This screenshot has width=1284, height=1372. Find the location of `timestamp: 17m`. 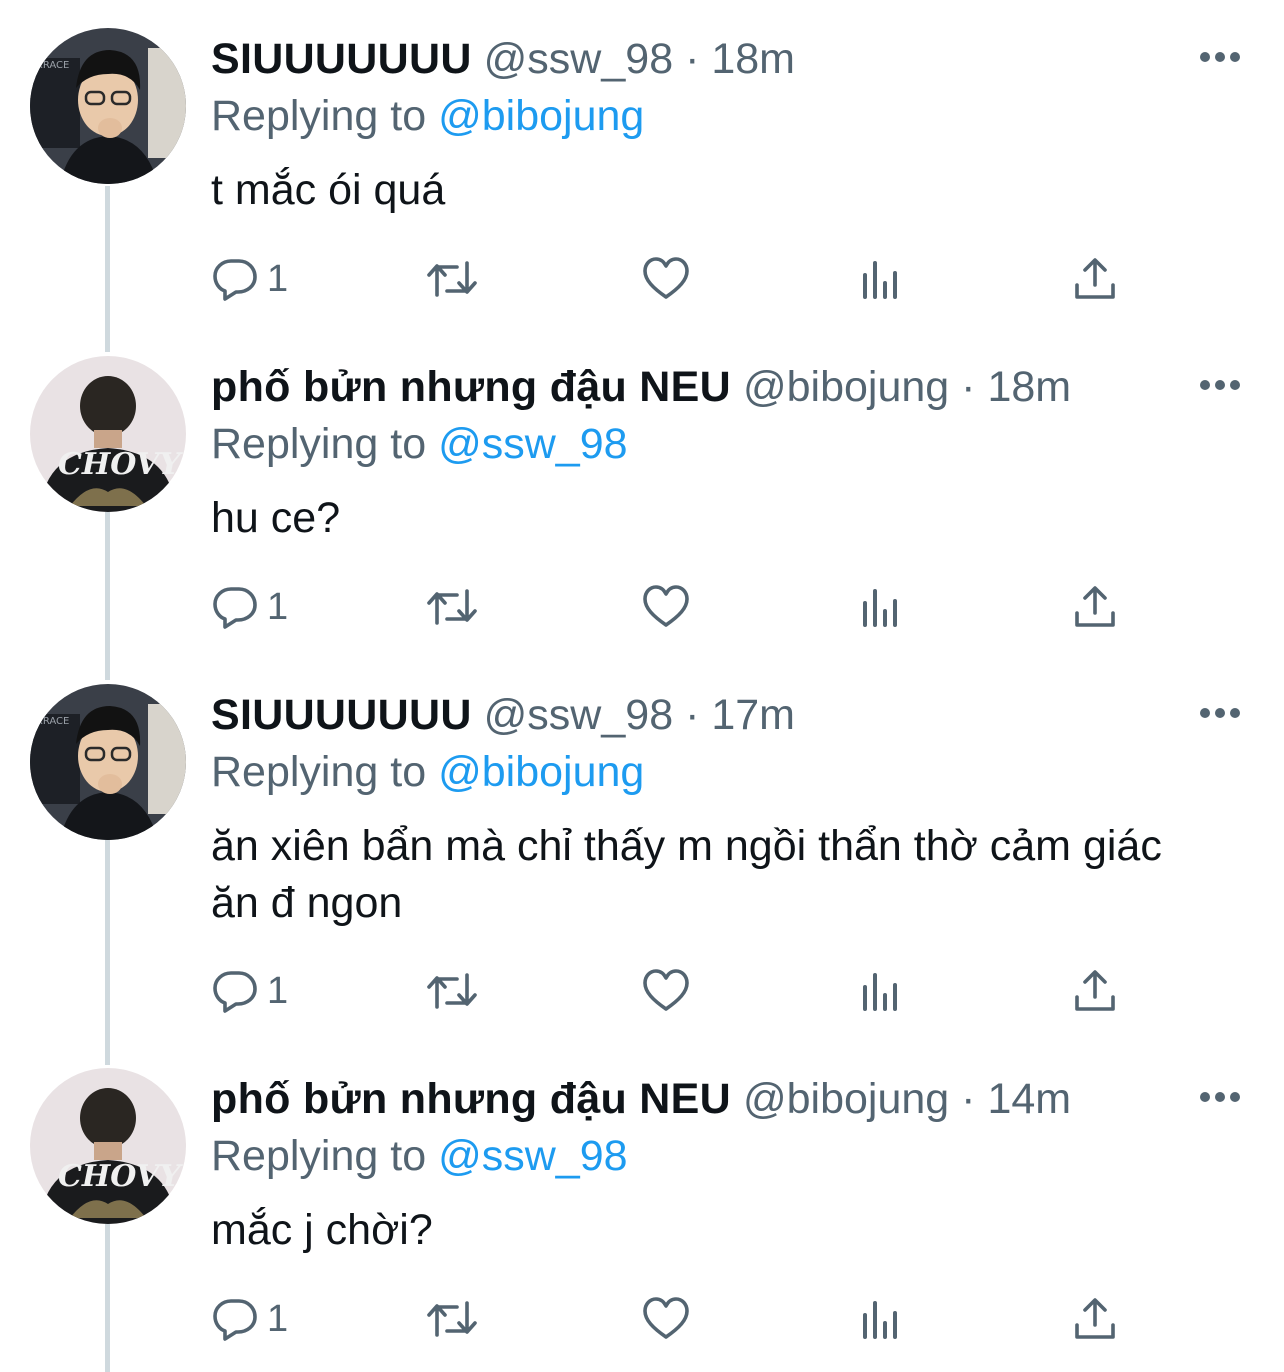

timestamp: 17m is located at coordinates (753, 715).